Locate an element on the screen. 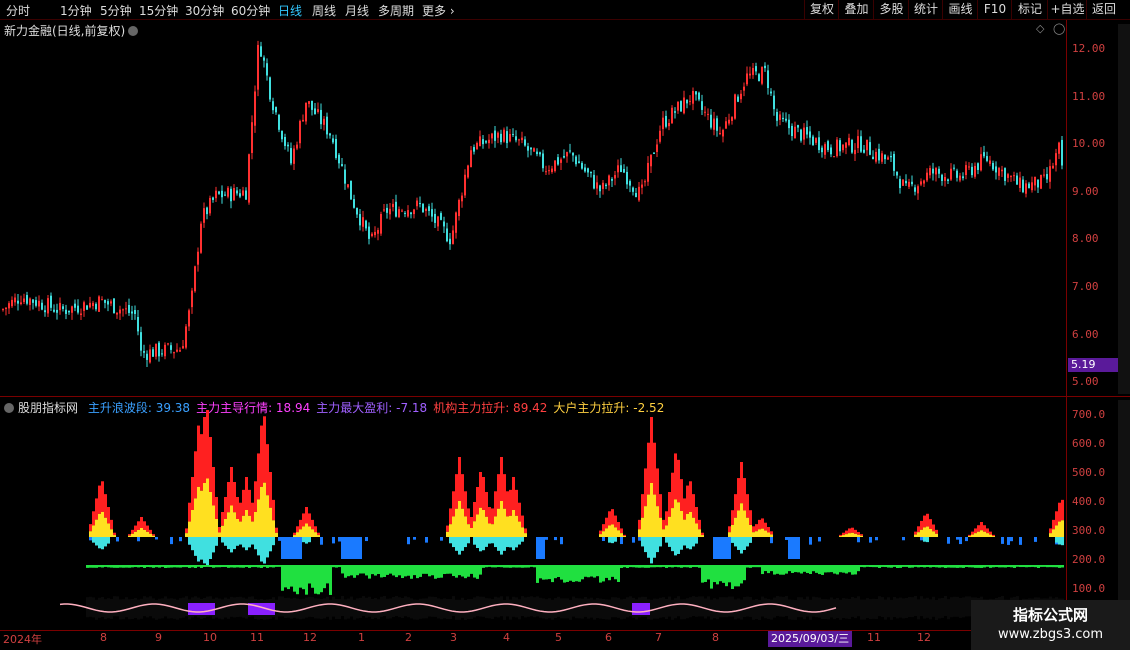 This screenshot has width=1130, height=650. stats-button: 统计 is located at coordinates (925, 9).